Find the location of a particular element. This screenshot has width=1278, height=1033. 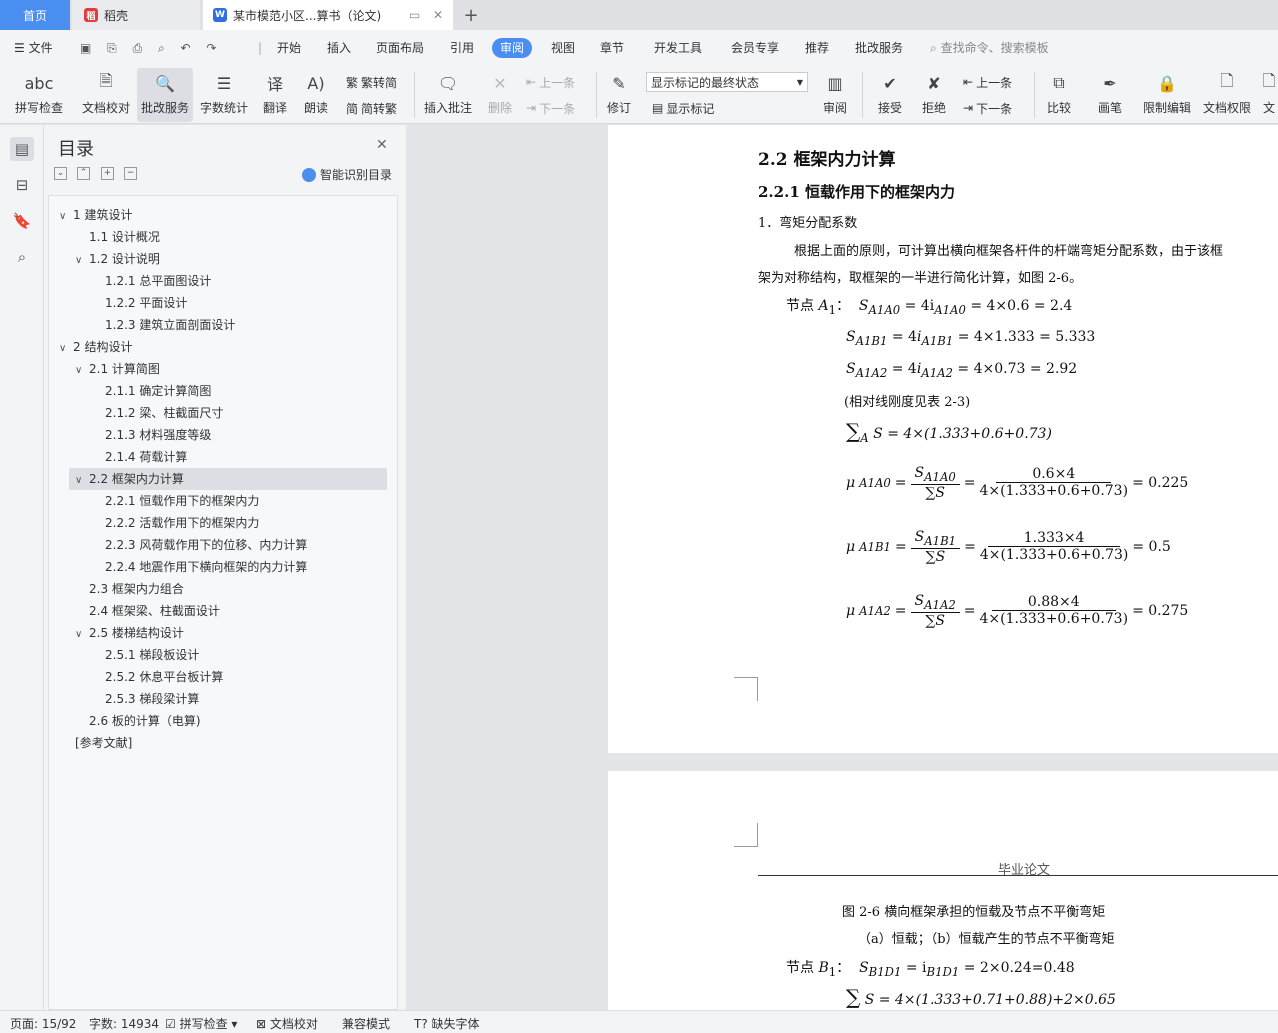

monitor-icon: ▭ is located at coordinates (414, 15).